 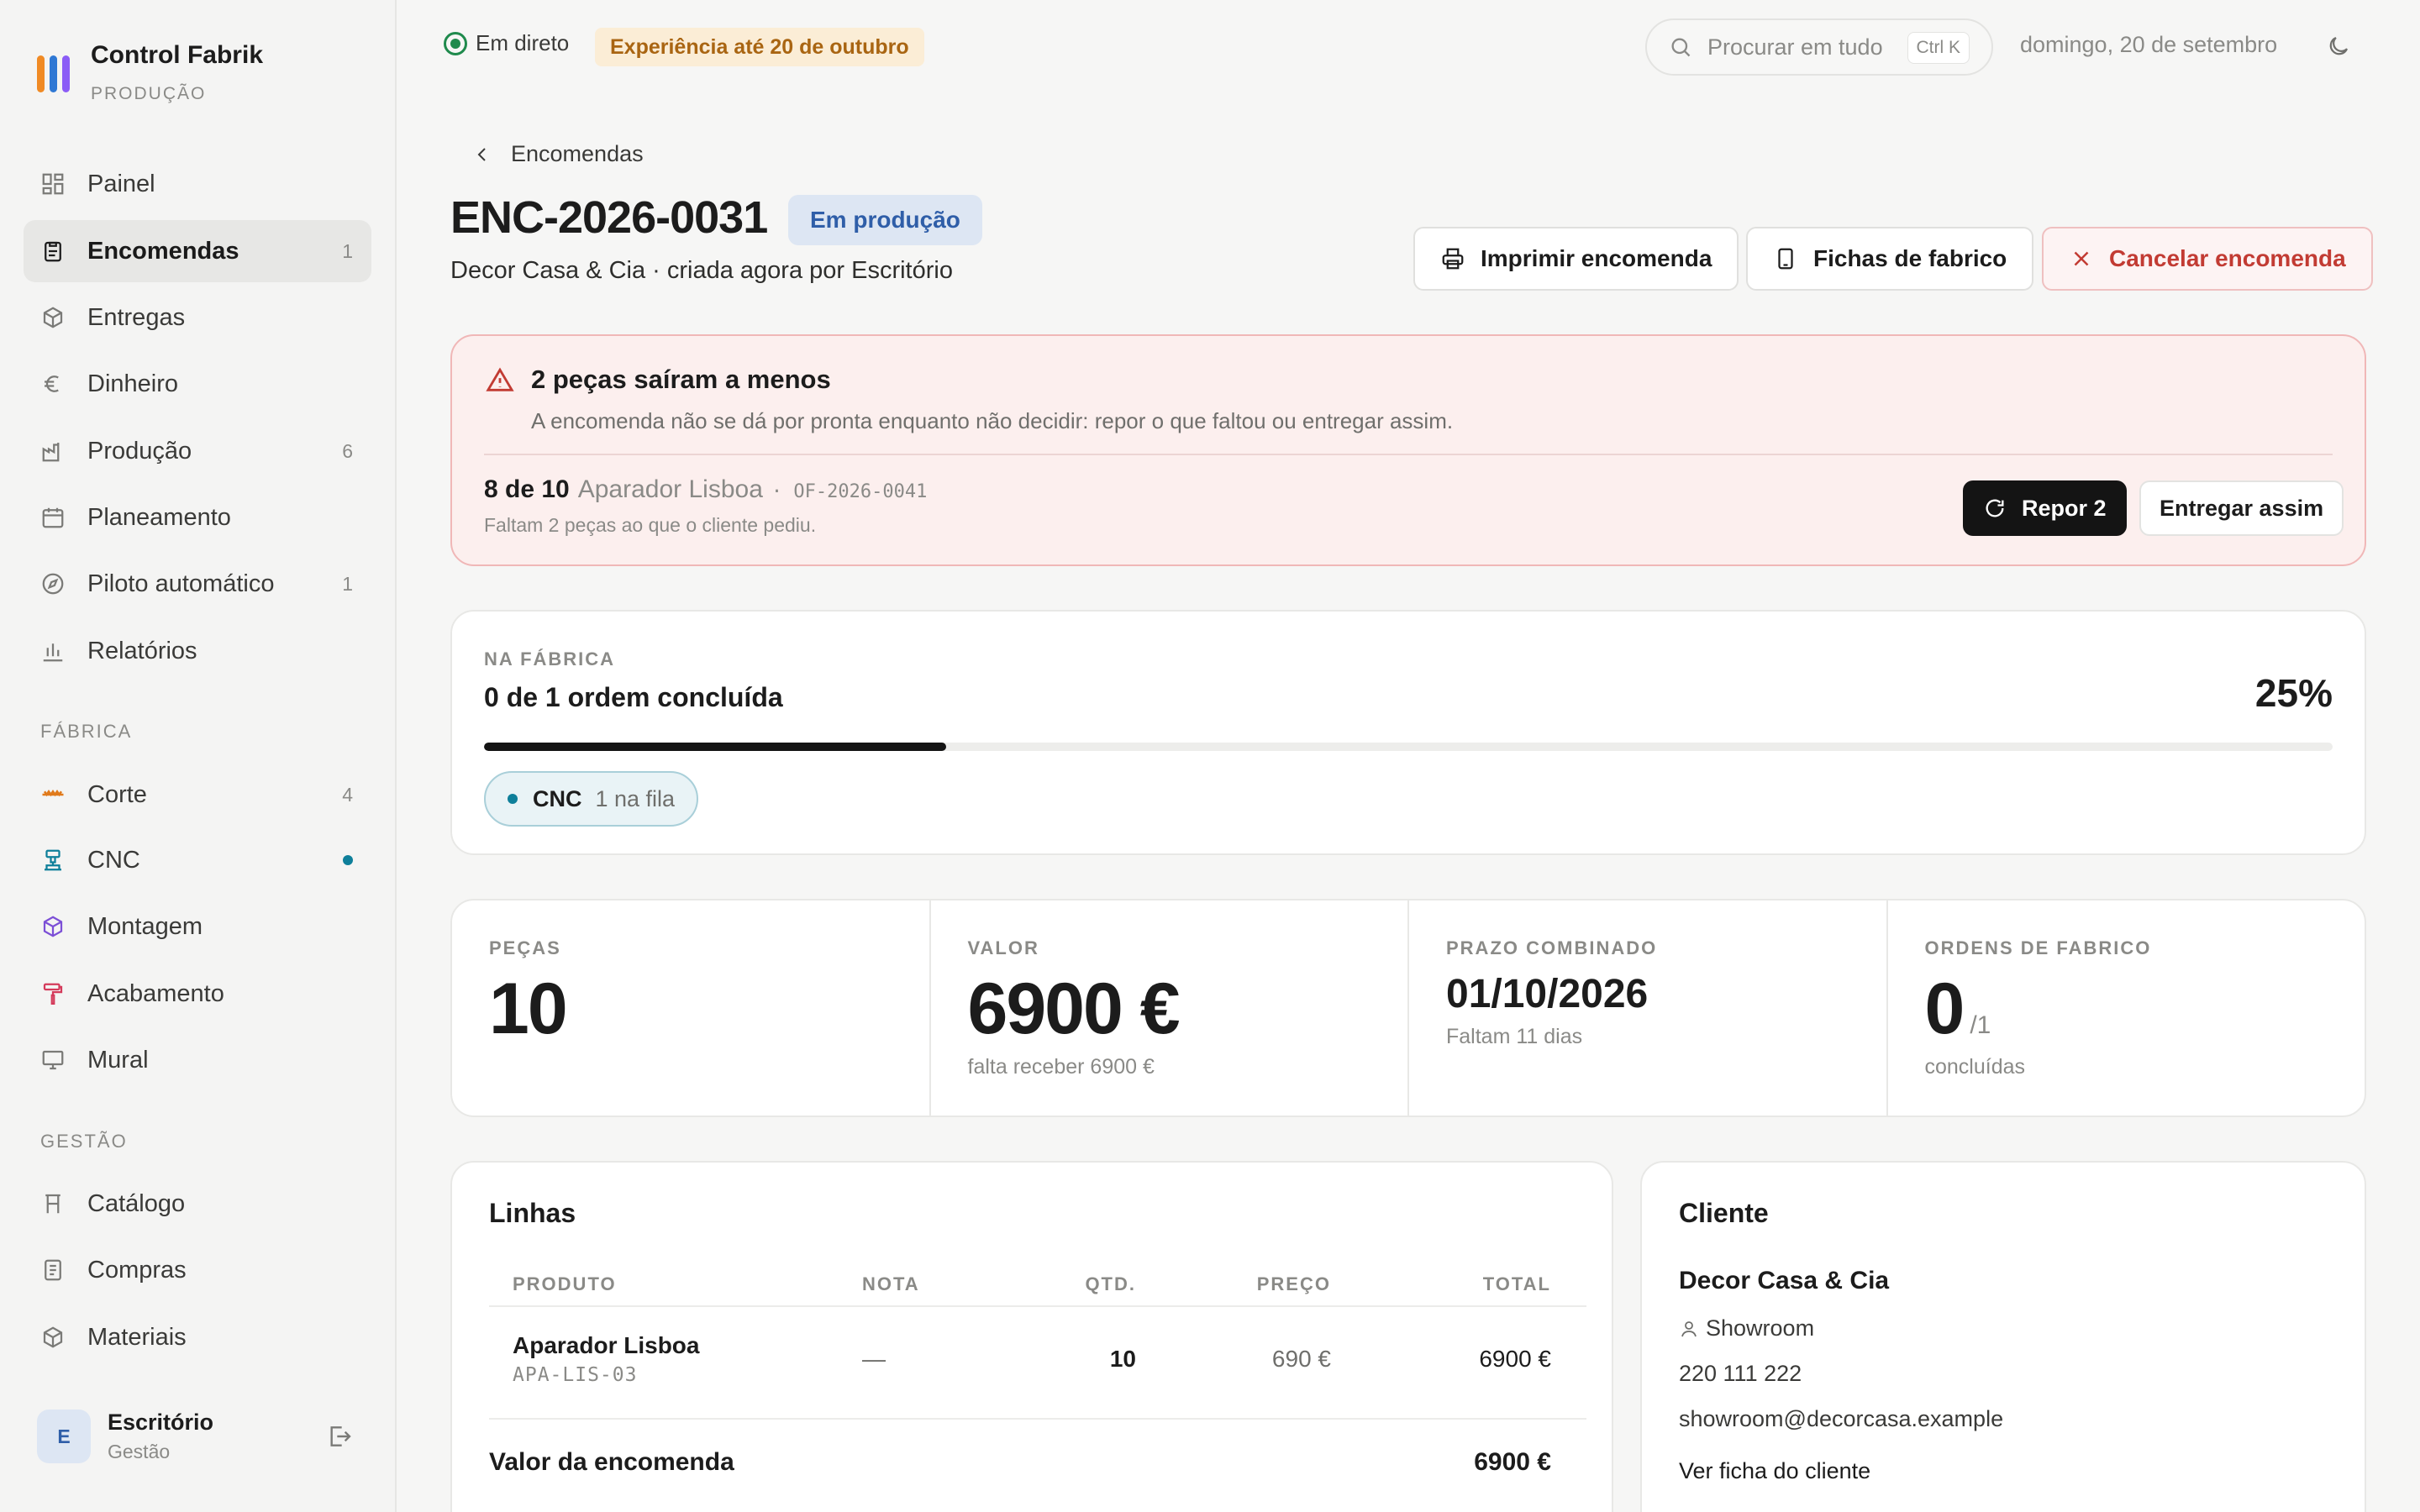 I want to click on logout-icon, so click(x=339, y=1436).